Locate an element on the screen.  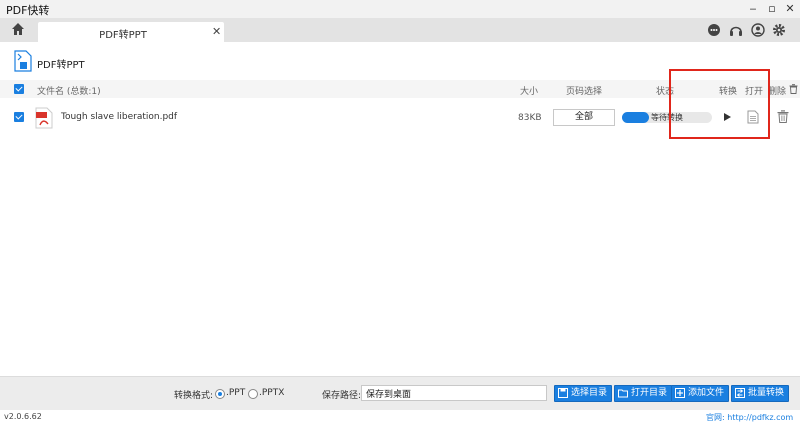
open-directory-button: 打开目录 is located at coordinates (643, 393).